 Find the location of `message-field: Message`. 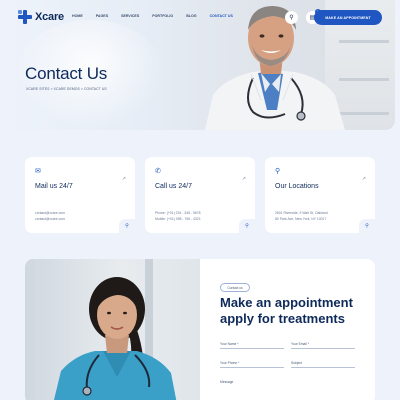

message-field: Message is located at coordinates (287, 381).